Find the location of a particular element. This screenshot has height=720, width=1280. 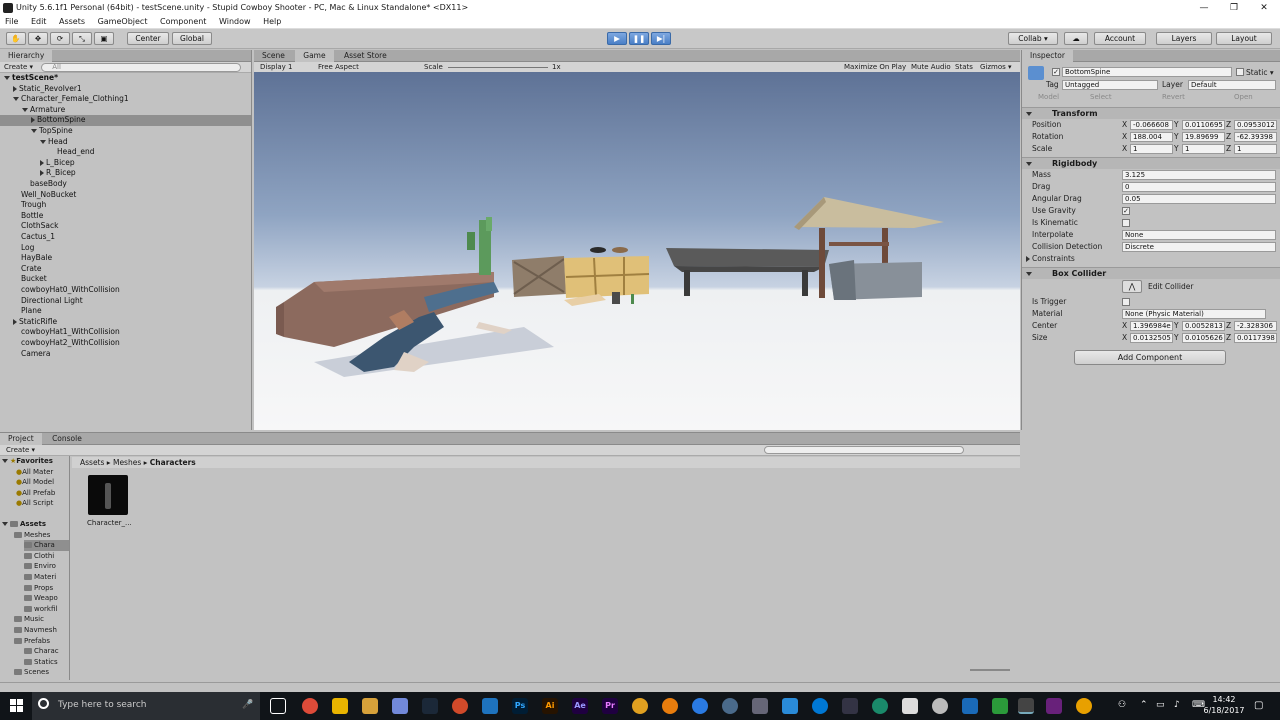

box-collider-header: Box Collider is located at coordinates (1151, 273).